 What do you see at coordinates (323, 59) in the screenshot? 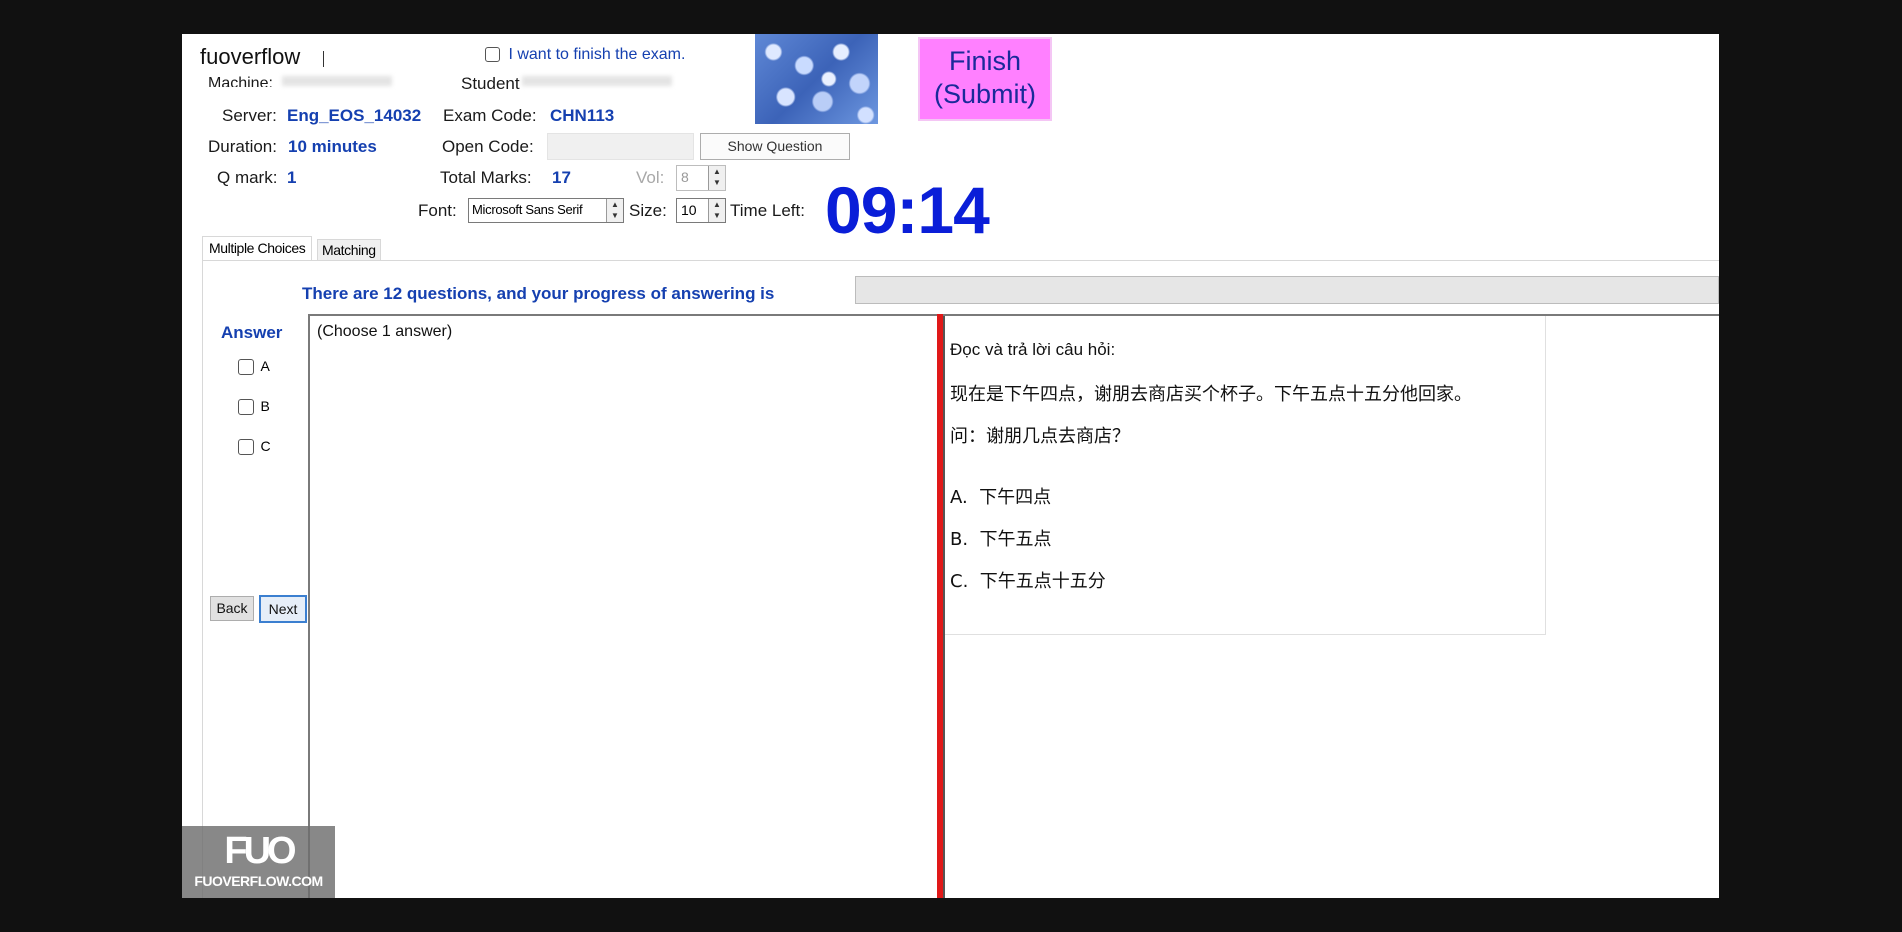
I see `brand-caret` at bounding box center [323, 59].